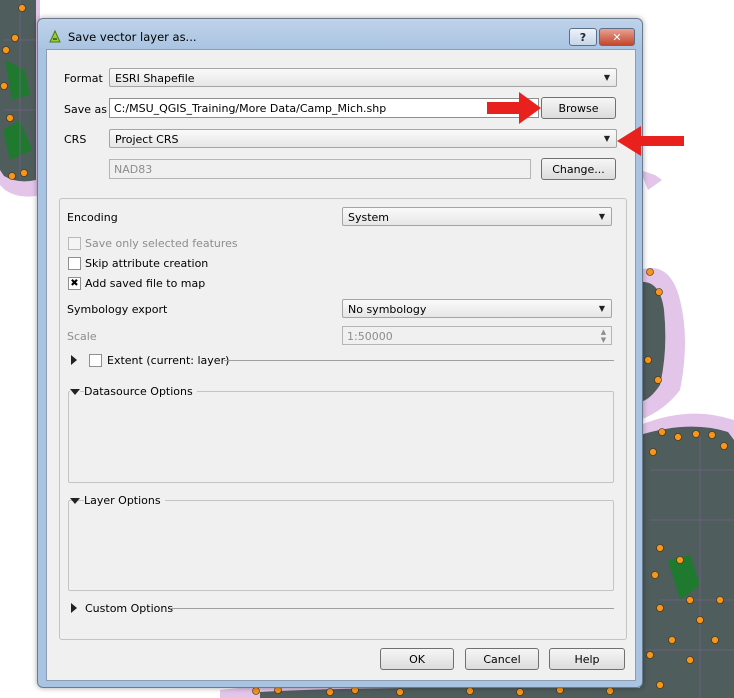 This screenshot has height=698, width=734. I want to click on qgis-icon, so click(55, 36).